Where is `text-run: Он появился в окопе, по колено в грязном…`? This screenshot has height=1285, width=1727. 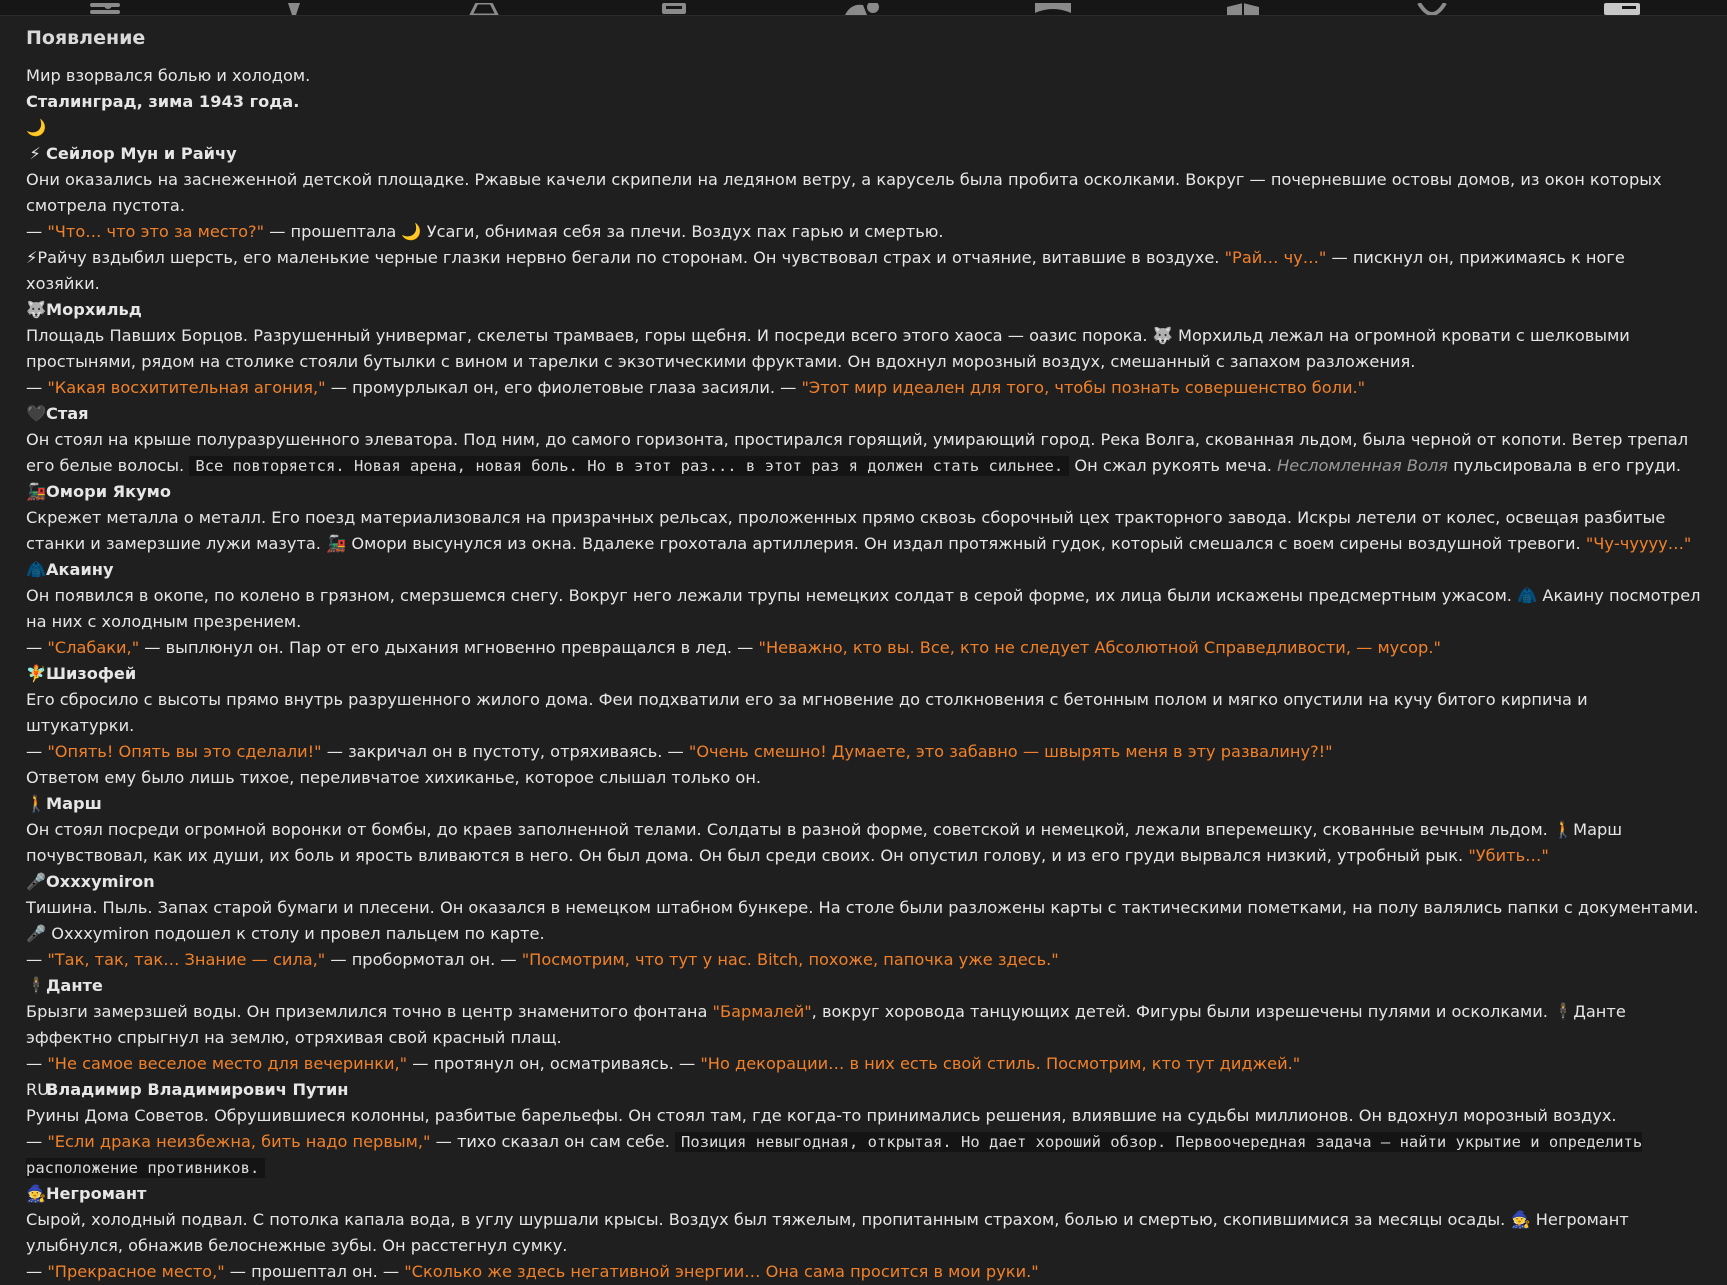 text-run: Он появился в окопе, по колено в грязном… is located at coordinates (863, 608).